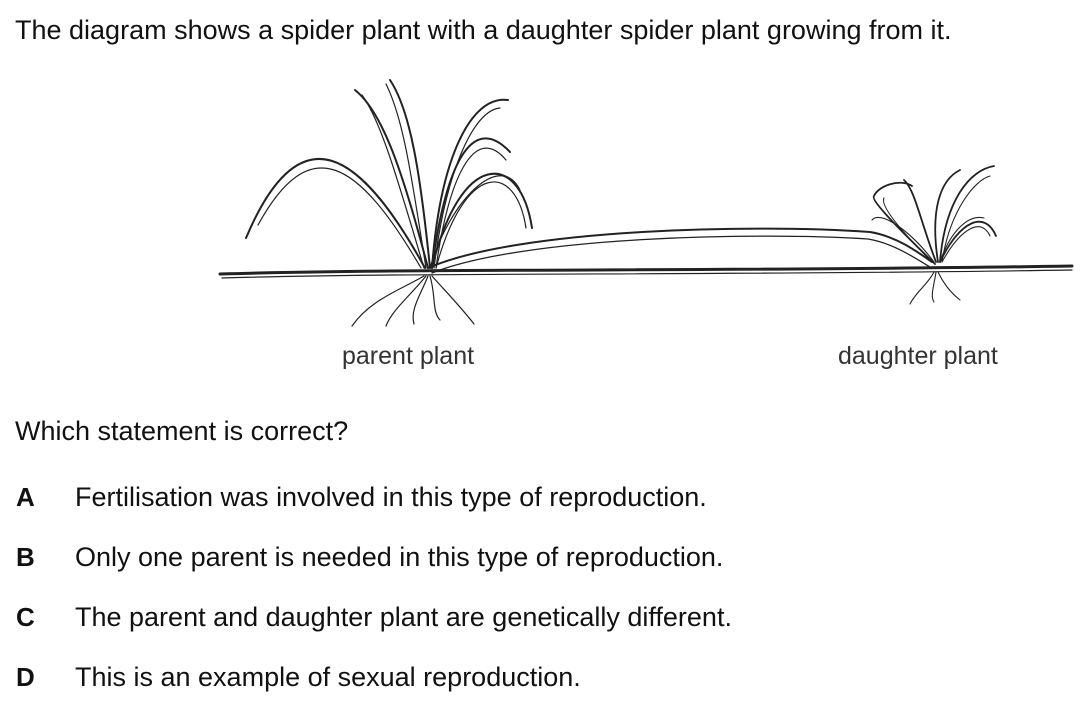  Describe the element at coordinates (389, 203) in the screenshot. I see `parent-plant` at that location.